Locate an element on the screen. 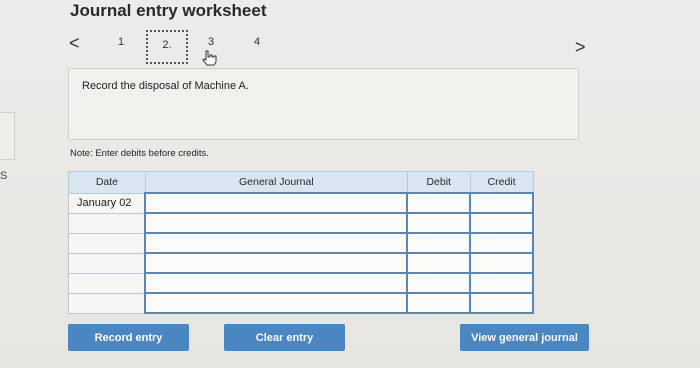  date-cell: January 02 is located at coordinates (107, 203).